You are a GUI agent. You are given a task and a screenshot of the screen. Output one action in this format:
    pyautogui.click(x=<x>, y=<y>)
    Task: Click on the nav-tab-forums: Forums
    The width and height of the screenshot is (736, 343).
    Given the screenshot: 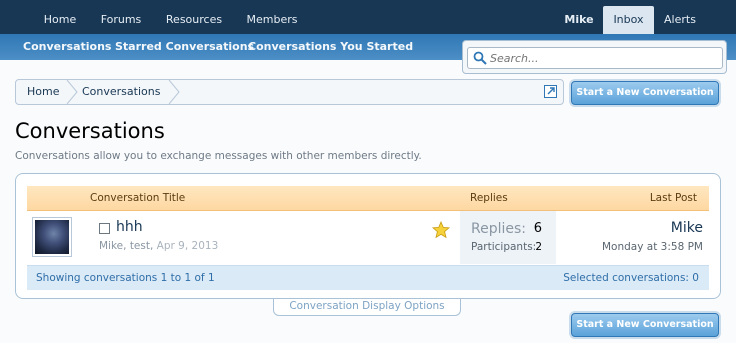 What is the action you would take?
    pyautogui.click(x=121, y=20)
    